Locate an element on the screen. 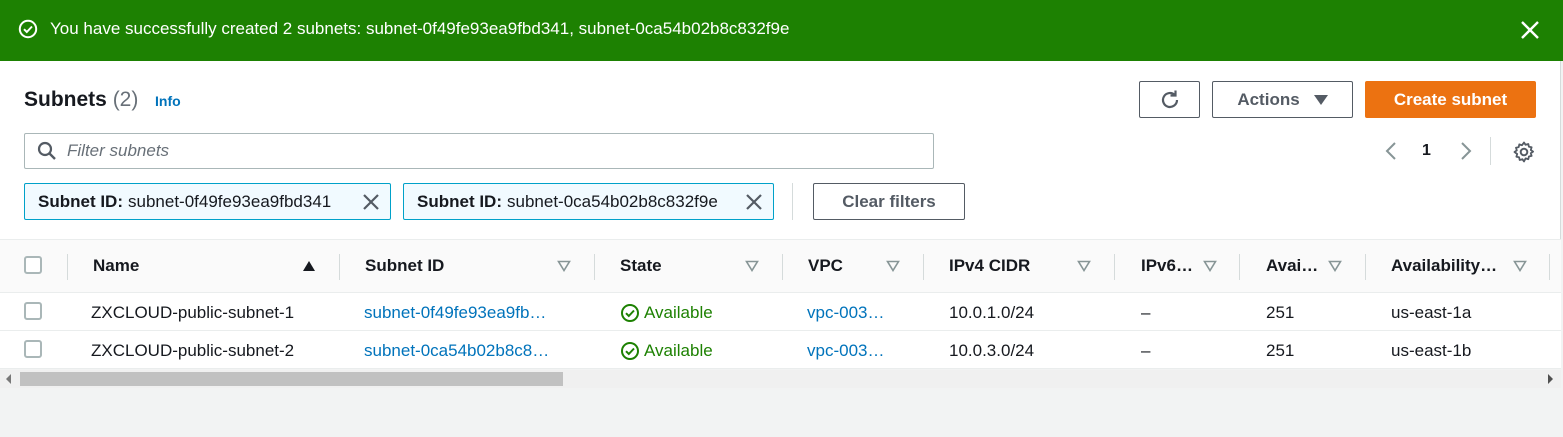 Image resolution: width=1563 pixels, height=437 pixels. sort-ascending-icon is located at coordinates (309, 266).